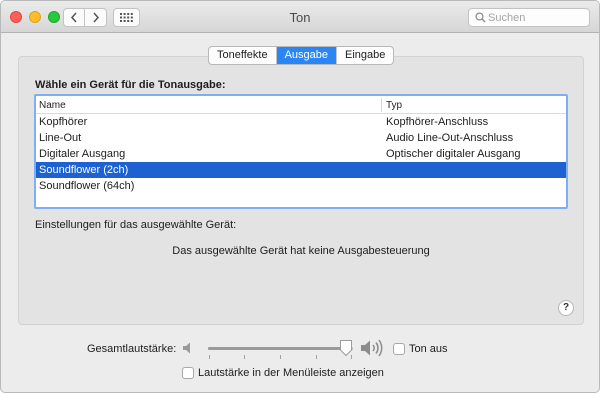 The width and height of the screenshot is (600, 393). Describe the element at coordinates (394, 105) in the screenshot. I see `column-header-type: Typ` at that location.